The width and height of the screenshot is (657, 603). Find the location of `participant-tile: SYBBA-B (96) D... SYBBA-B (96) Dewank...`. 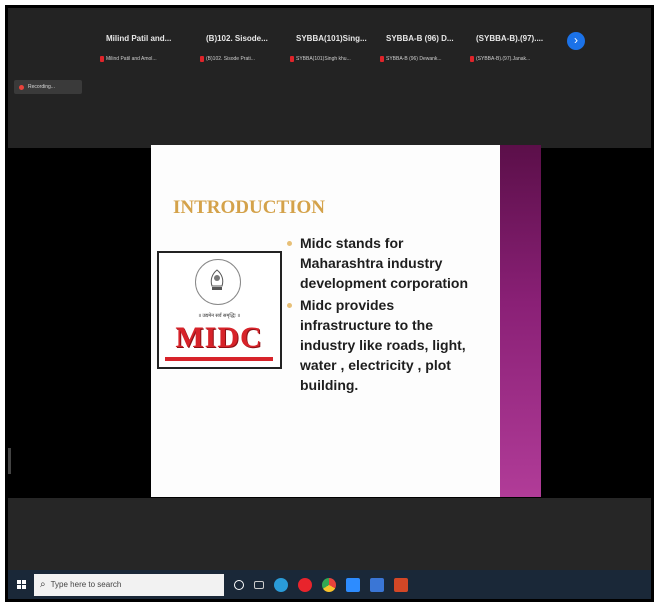

participant-tile: SYBBA-B (96) D... SYBBA-B (96) Dewank... is located at coordinates (429, 54).